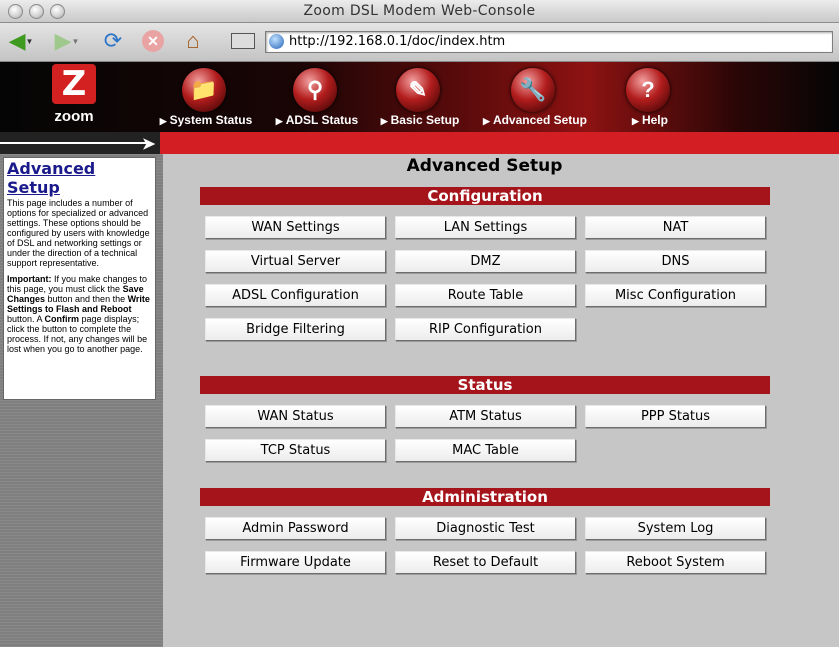  What do you see at coordinates (204, 90) in the screenshot?
I see `folder-icon: 📁` at bounding box center [204, 90].